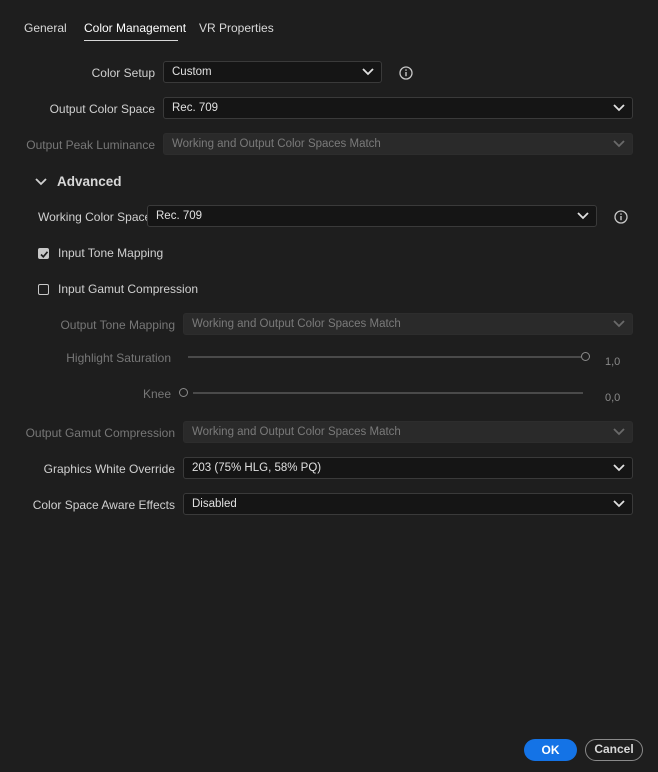 This screenshot has width=658, height=772. Describe the element at coordinates (183, 392) in the screenshot. I see `knee-thumb` at that location.